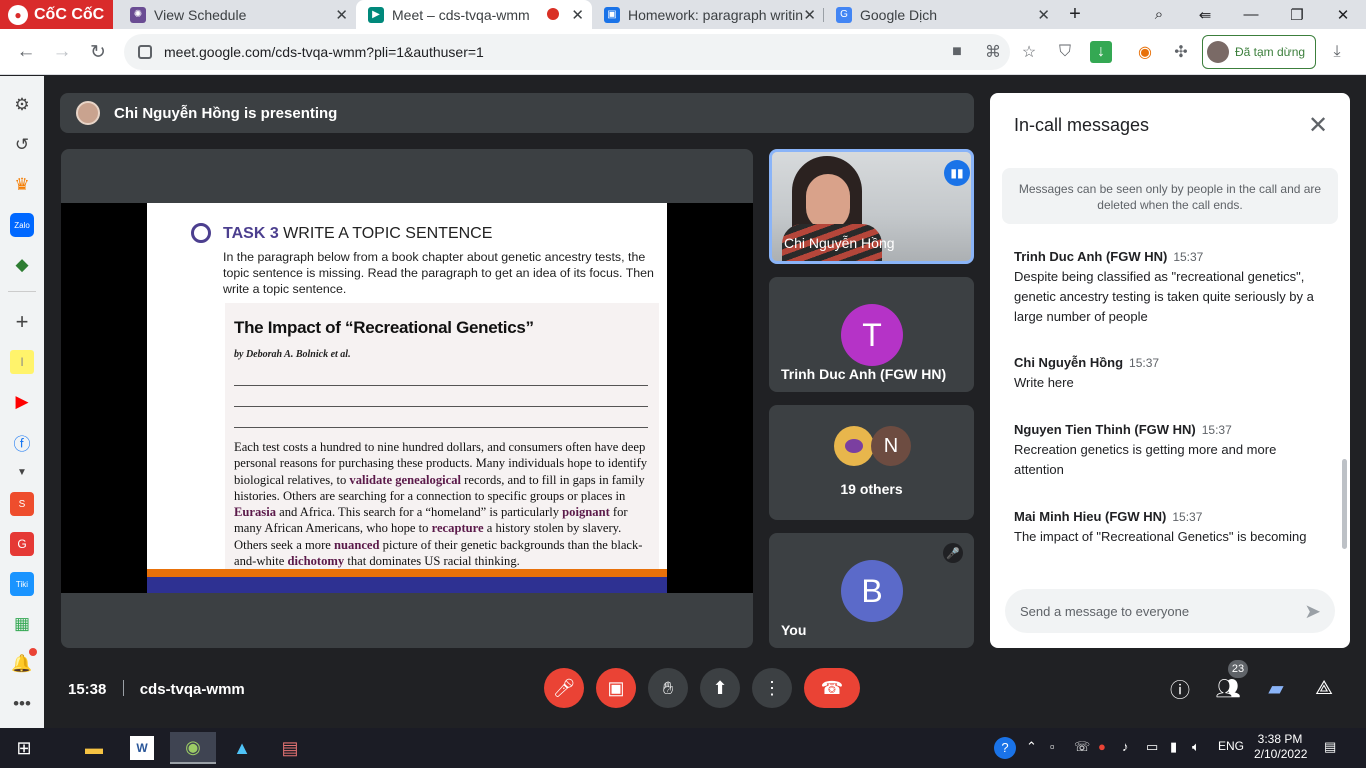 This screenshot has height=768, width=1366. What do you see at coordinates (1276, 688) in the screenshot?
I see `chat-icon: ▰` at bounding box center [1276, 688].